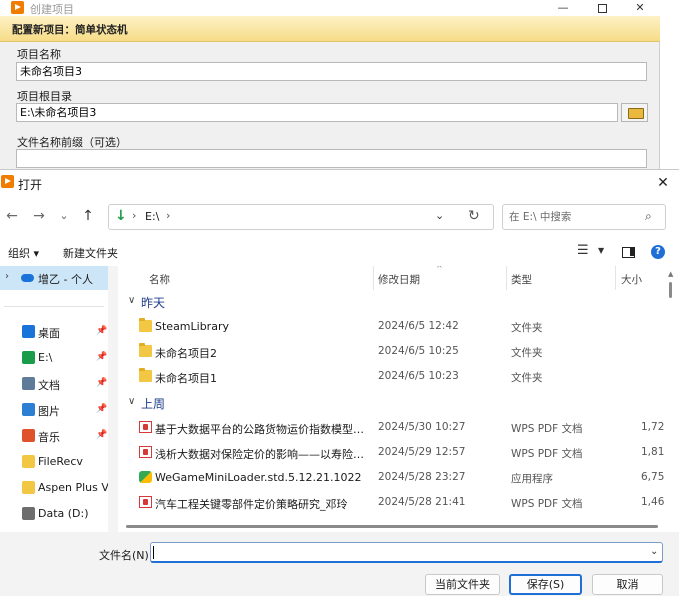 The width and height of the screenshot is (679, 596). Describe the element at coordinates (640, 8) in the screenshot. I see `close-button: ✕` at that location.